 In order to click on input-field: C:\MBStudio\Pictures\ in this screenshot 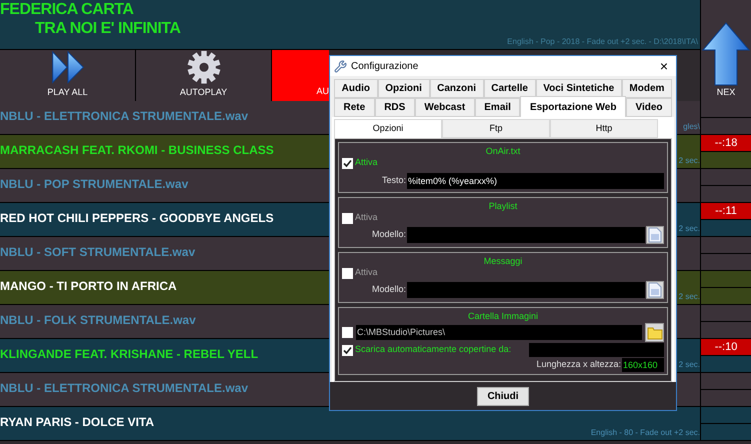, I will do `click(499, 332)`.